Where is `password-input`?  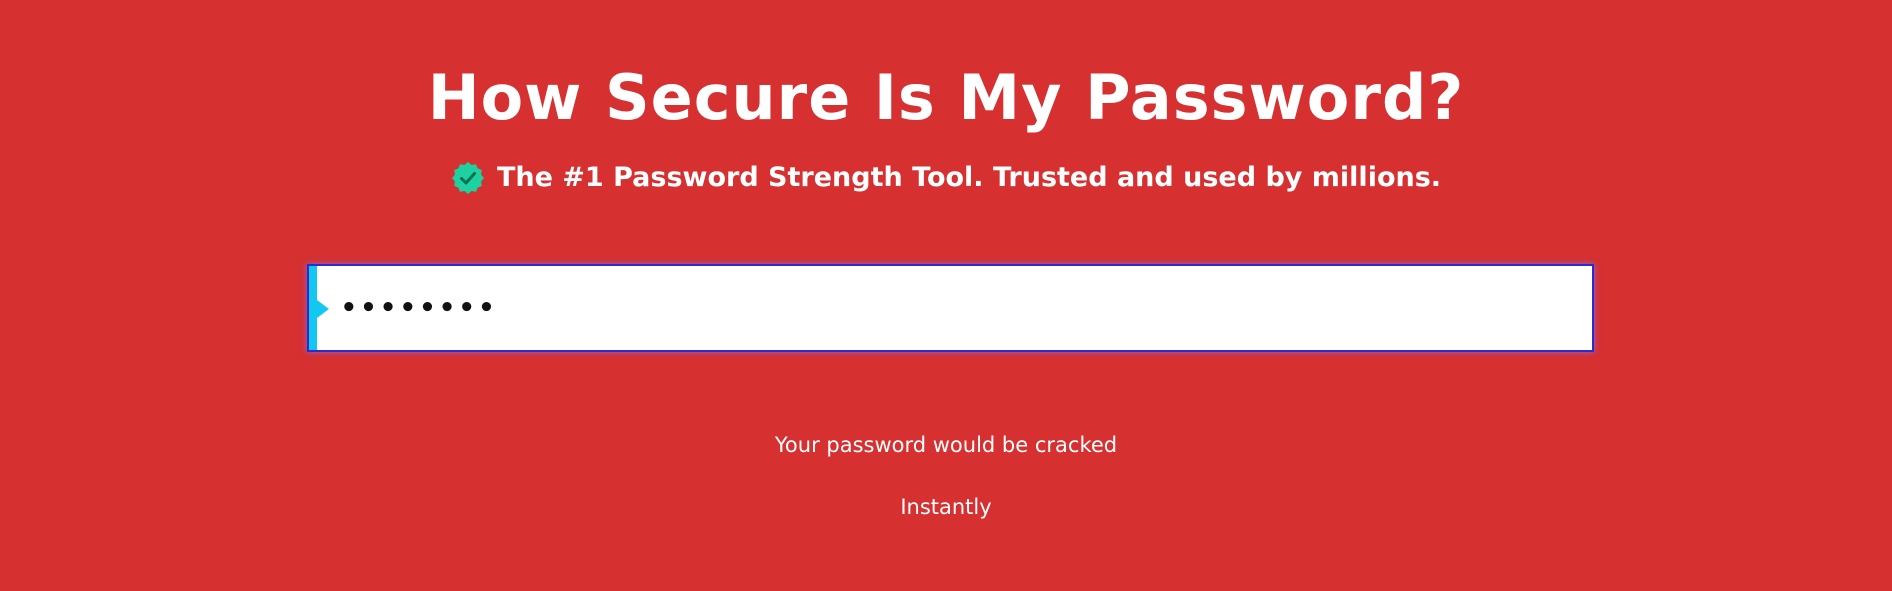
password-input is located at coordinates (956, 308).